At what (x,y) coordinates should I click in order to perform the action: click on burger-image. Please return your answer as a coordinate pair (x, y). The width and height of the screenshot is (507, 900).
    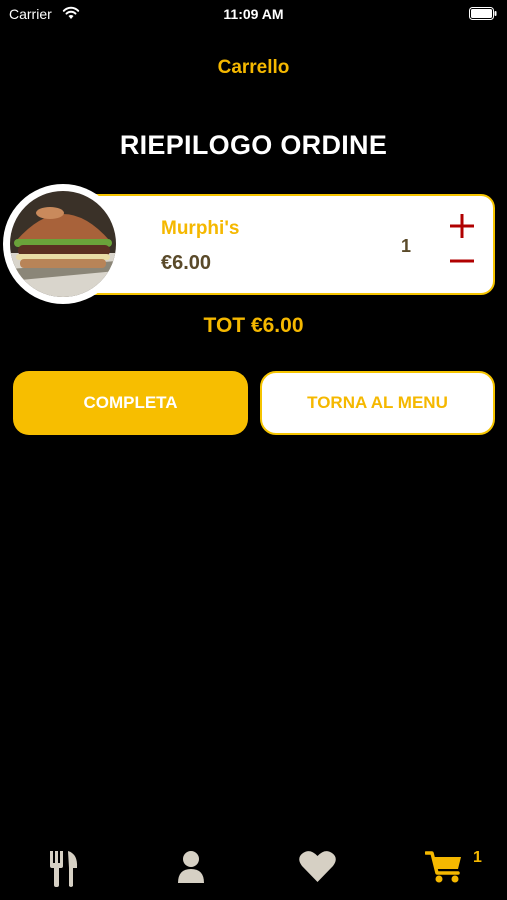
    Looking at the image, I should click on (63, 244).